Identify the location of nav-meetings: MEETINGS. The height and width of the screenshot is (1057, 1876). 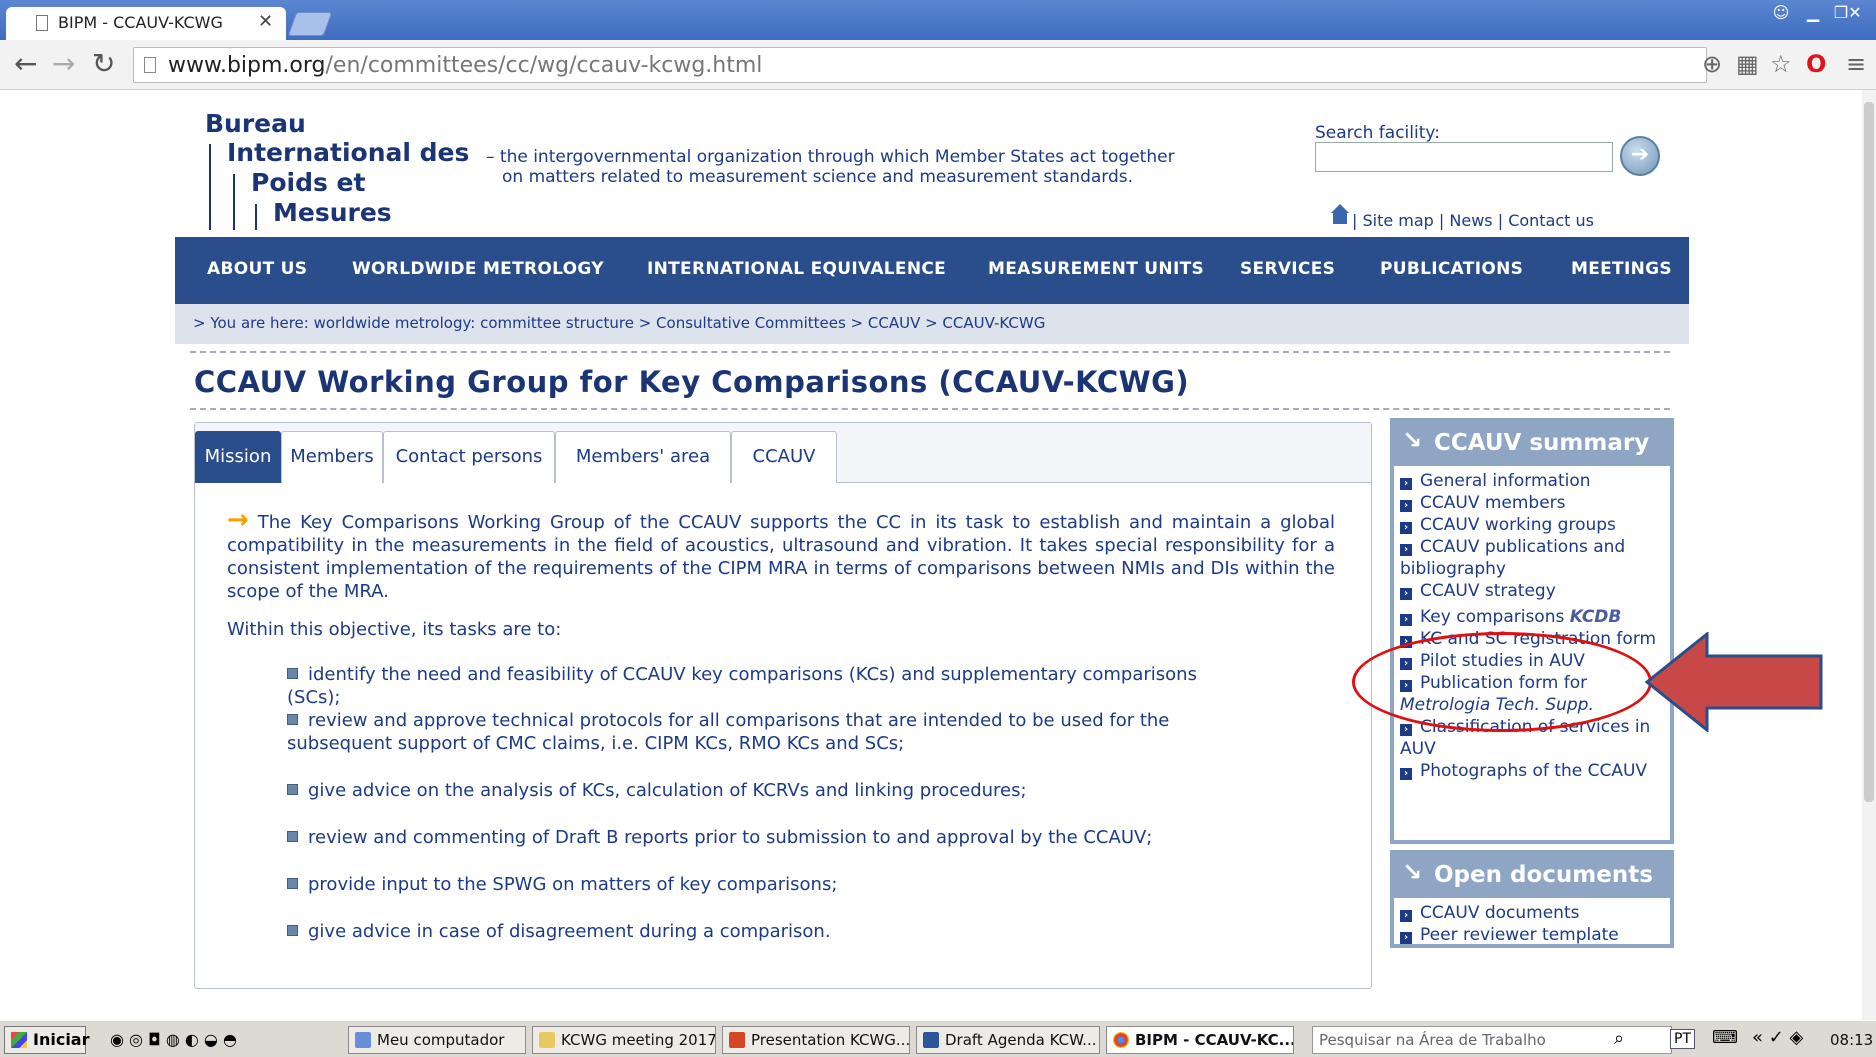
(1621, 269).